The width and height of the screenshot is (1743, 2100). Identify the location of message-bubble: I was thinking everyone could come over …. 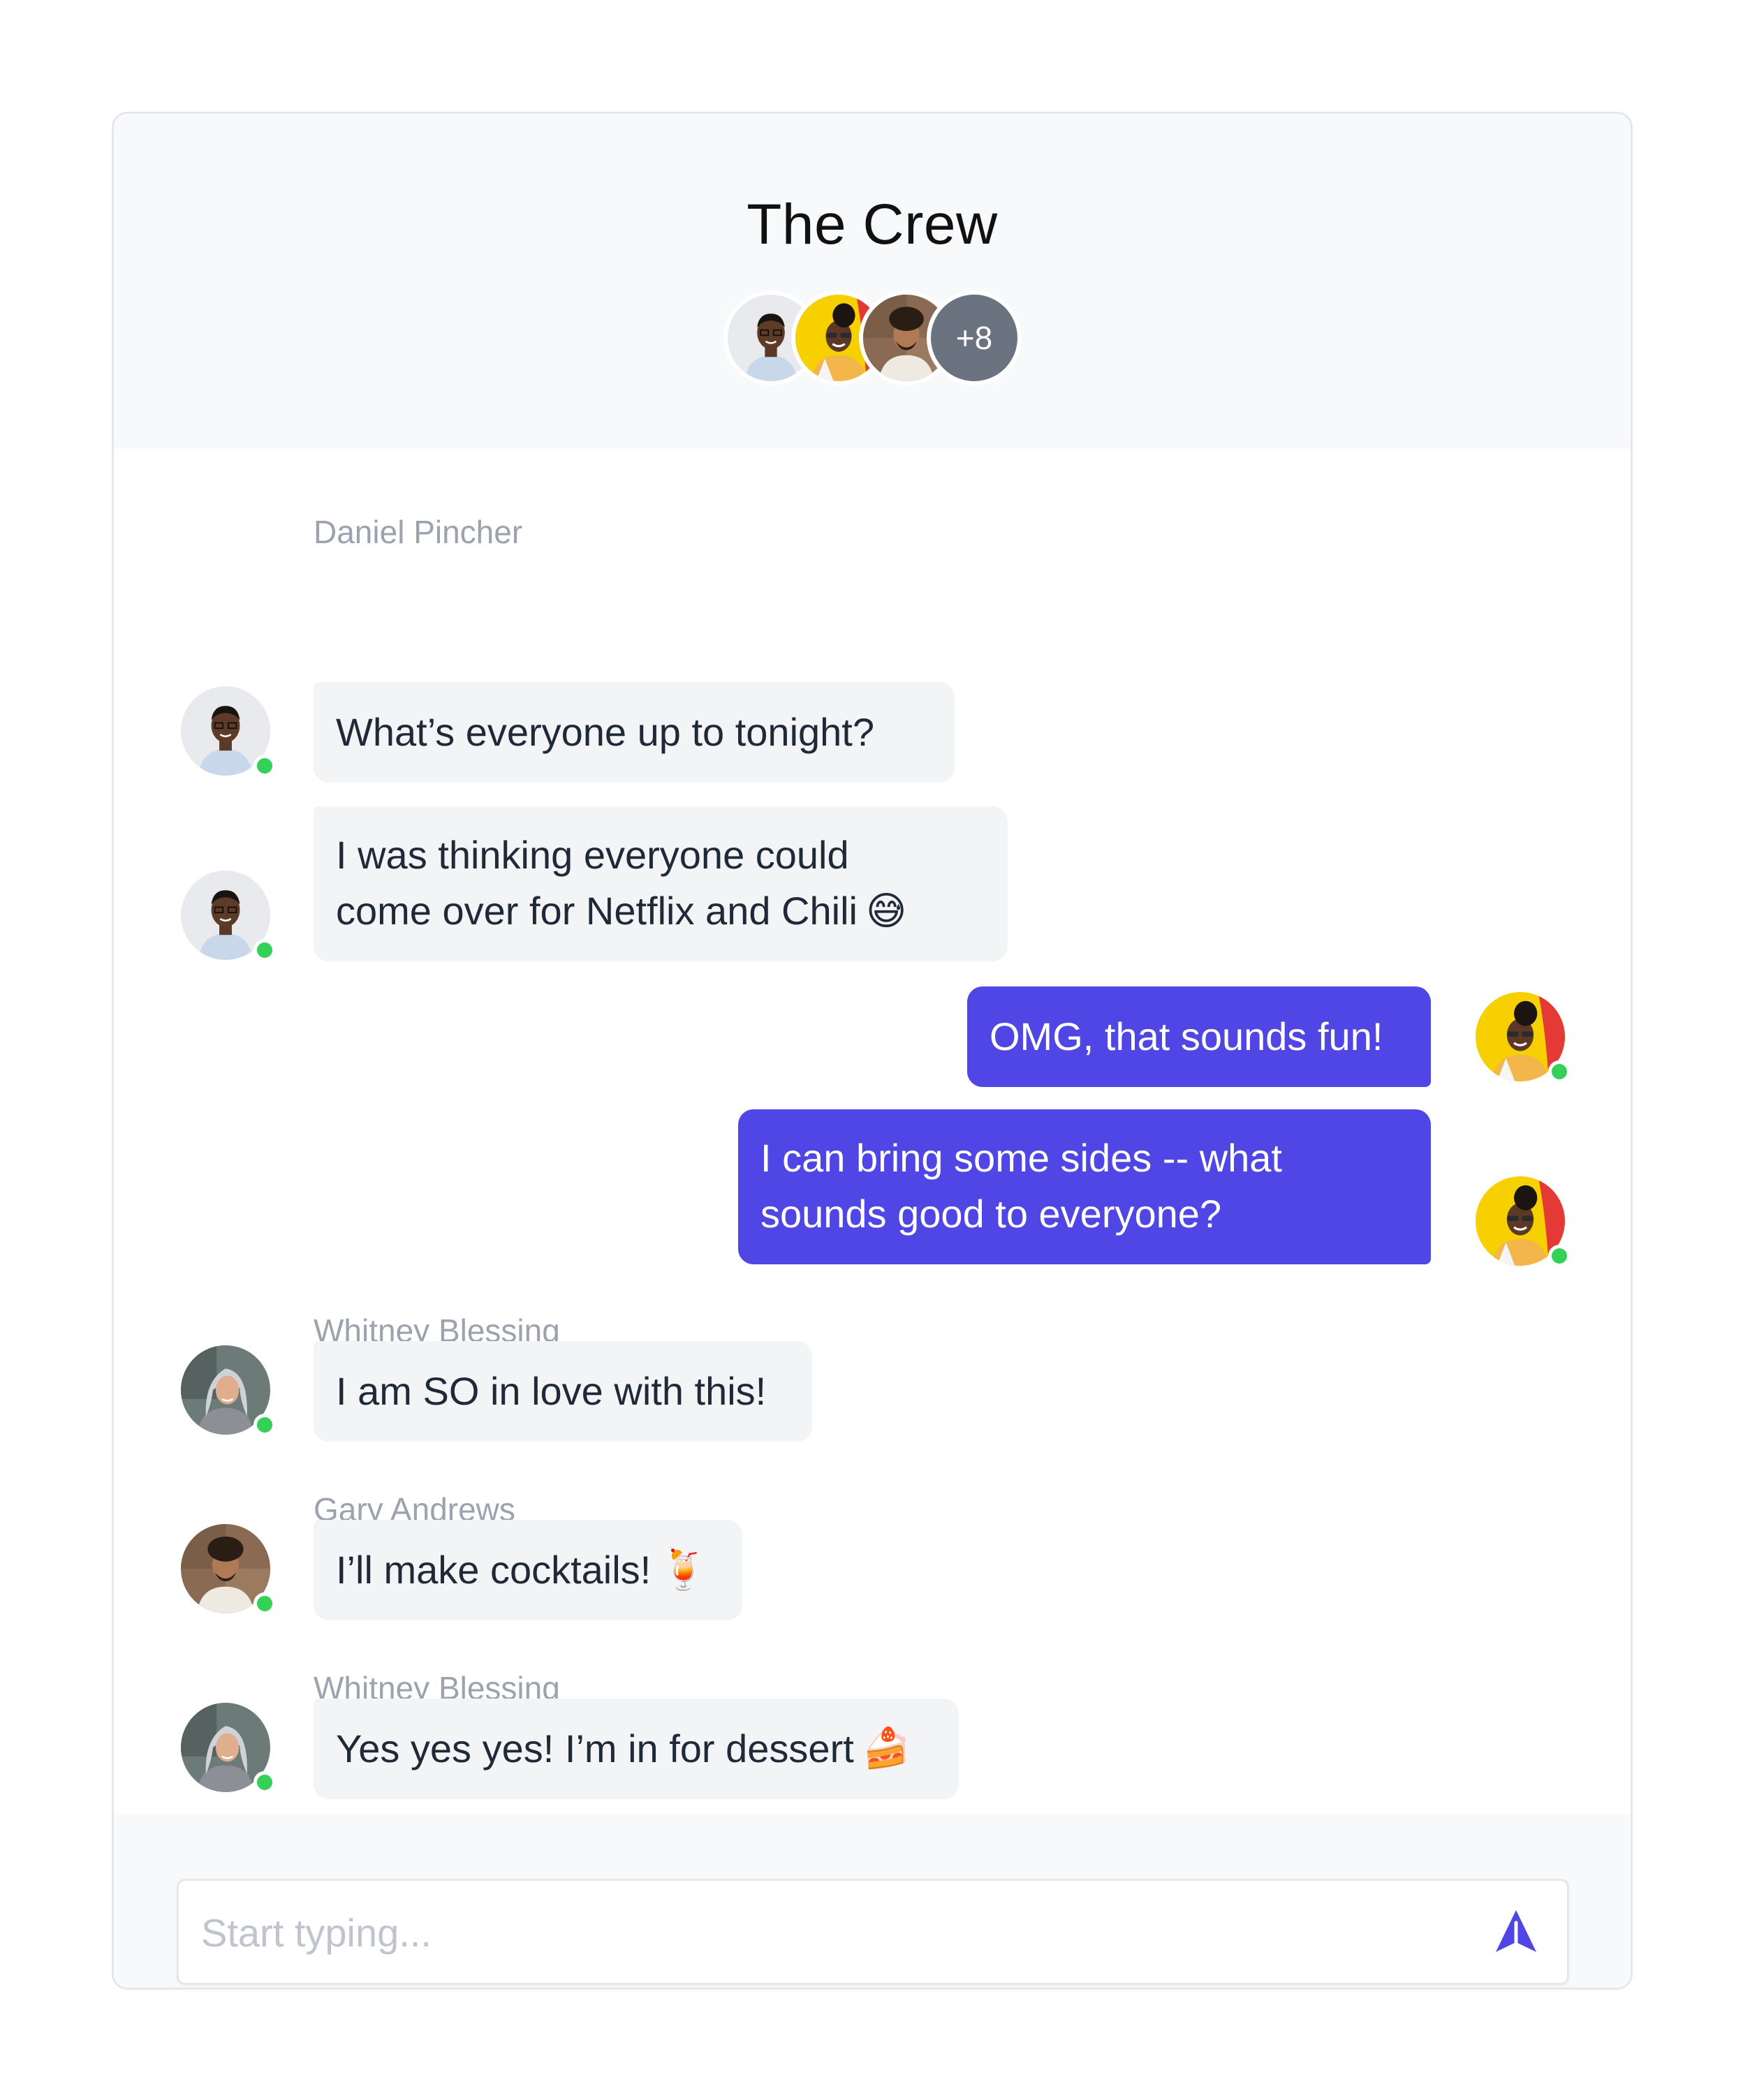
(661, 883).